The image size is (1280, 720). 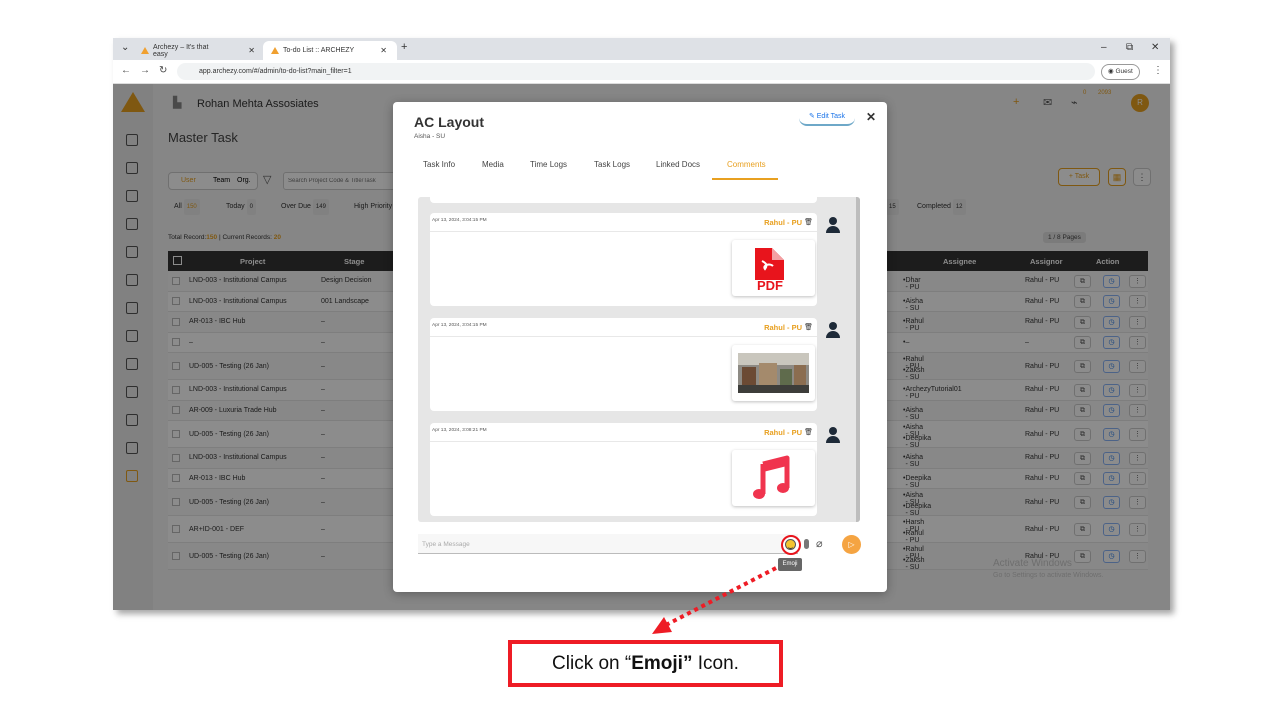 I want to click on callout-suffix: Icon., so click(x=715, y=663).